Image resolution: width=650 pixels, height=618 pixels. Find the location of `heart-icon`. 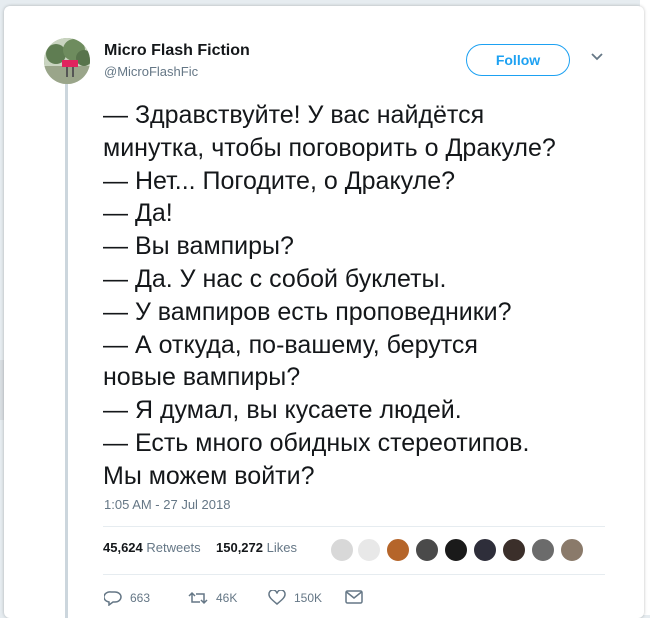

heart-icon is located at coordinates (277, 597).